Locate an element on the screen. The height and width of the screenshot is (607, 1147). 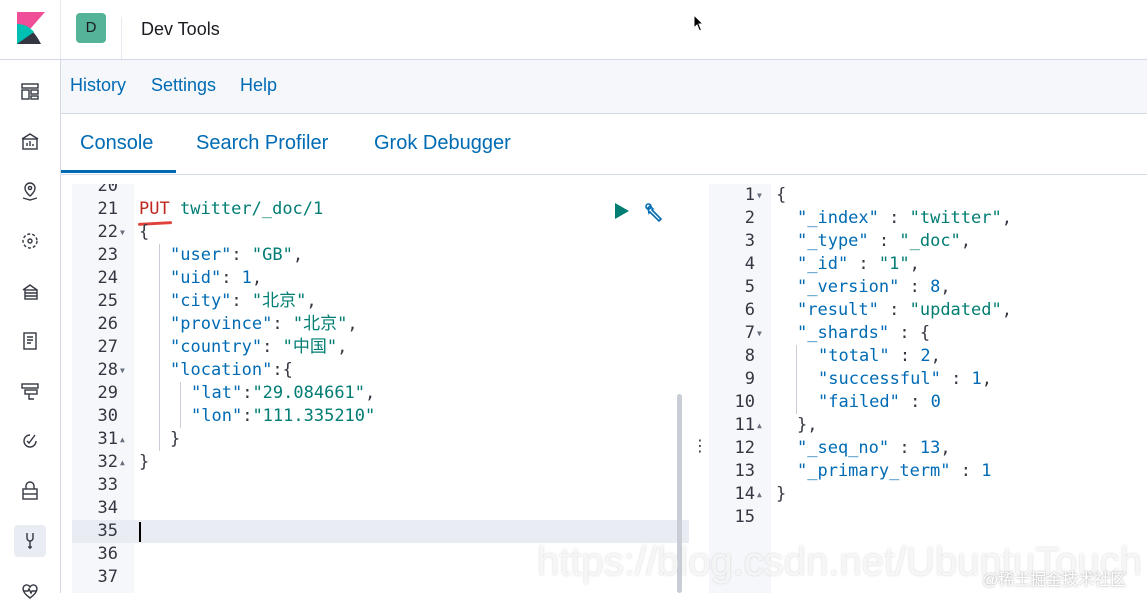
dev-tools-icon is located at coordinates (30, 541).